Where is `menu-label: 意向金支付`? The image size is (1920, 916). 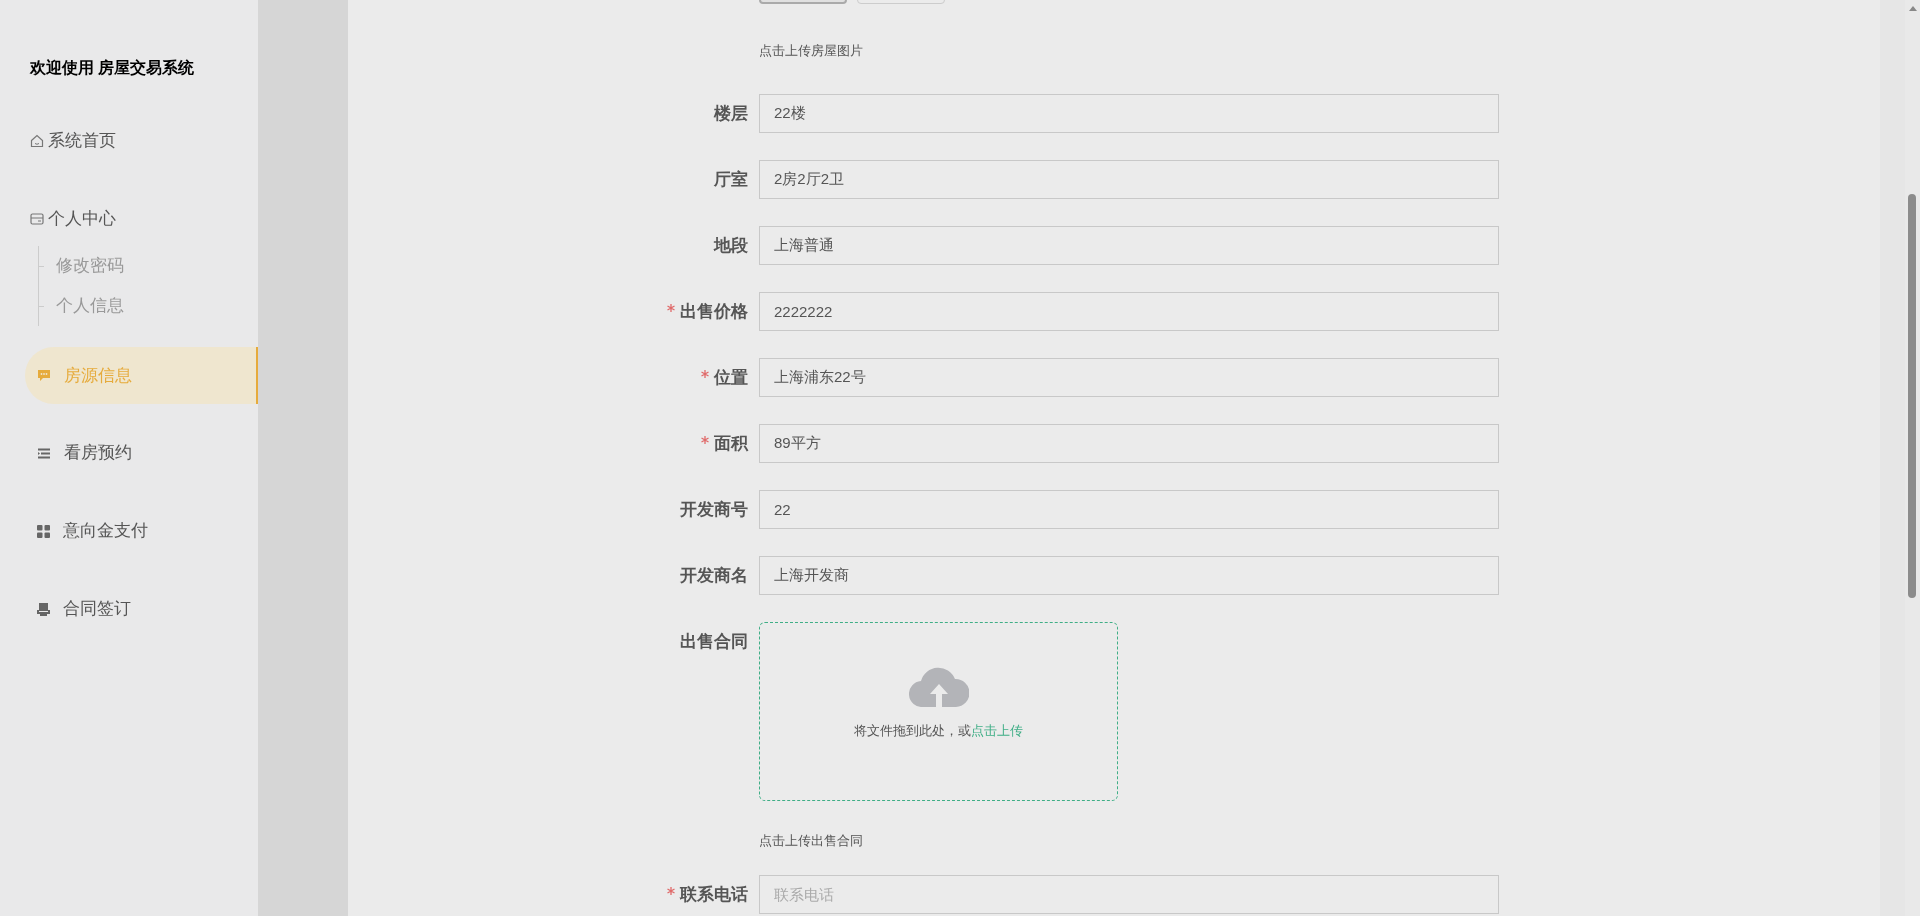
menu-label: 意向金支付 is located at coordinates (105, 531).